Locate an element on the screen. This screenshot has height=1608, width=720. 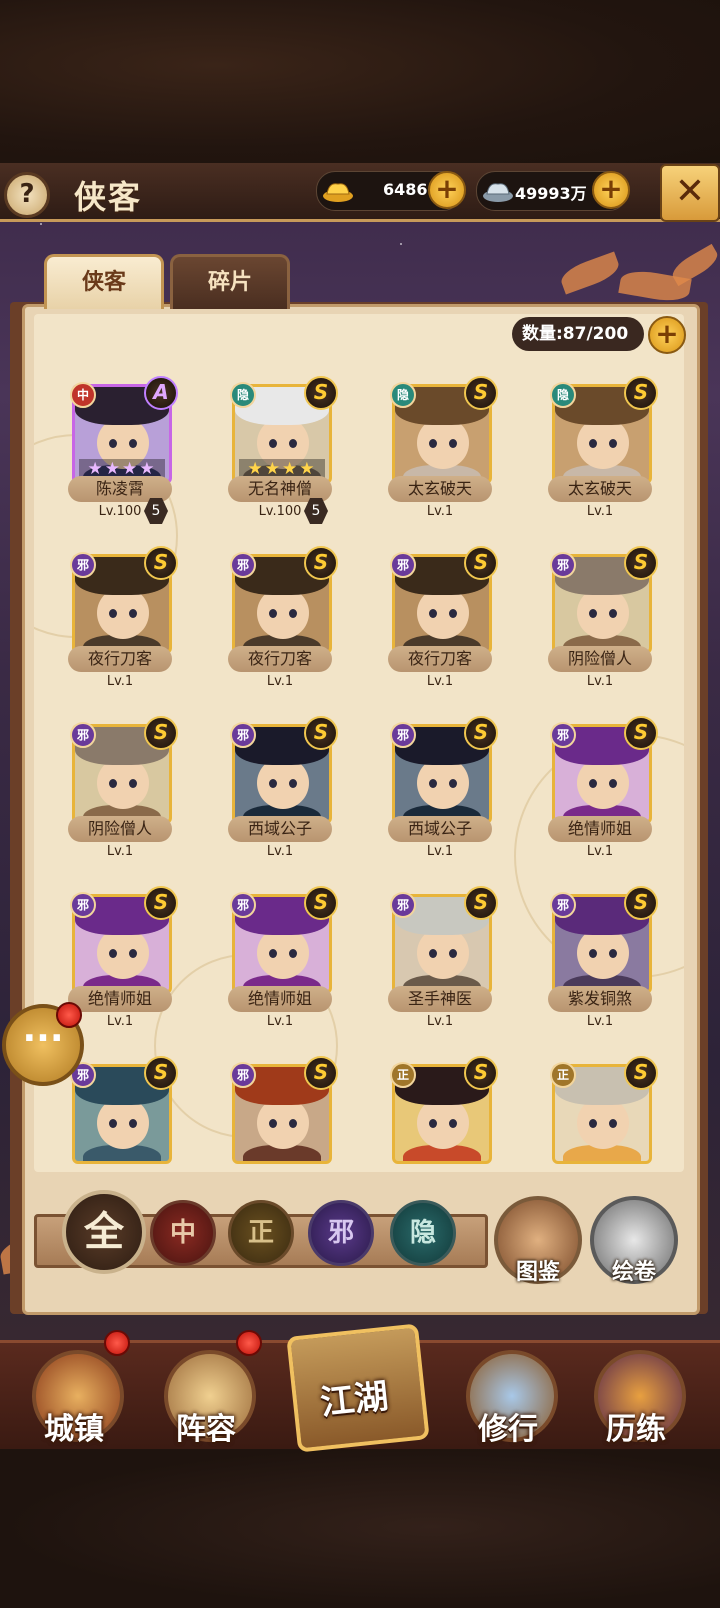
silver-amount: 49993万 is located at coordinates (551, 193).